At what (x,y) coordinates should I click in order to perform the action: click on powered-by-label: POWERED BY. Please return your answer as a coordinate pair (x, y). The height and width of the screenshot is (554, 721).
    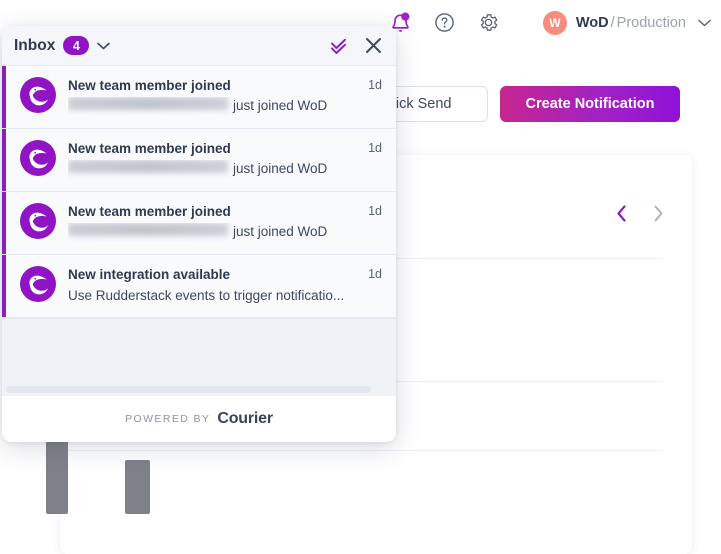
    Looking at the image, I should click on (167, 419).